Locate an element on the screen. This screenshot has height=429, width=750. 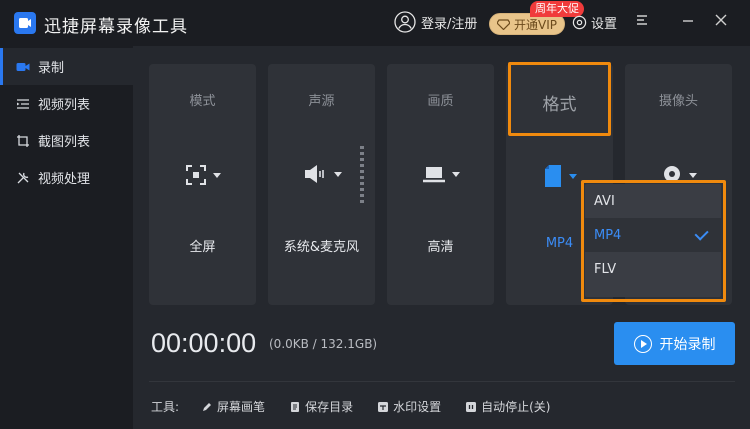
watermark-settings-button: 水印设置 is located at coordinates (409, 406).